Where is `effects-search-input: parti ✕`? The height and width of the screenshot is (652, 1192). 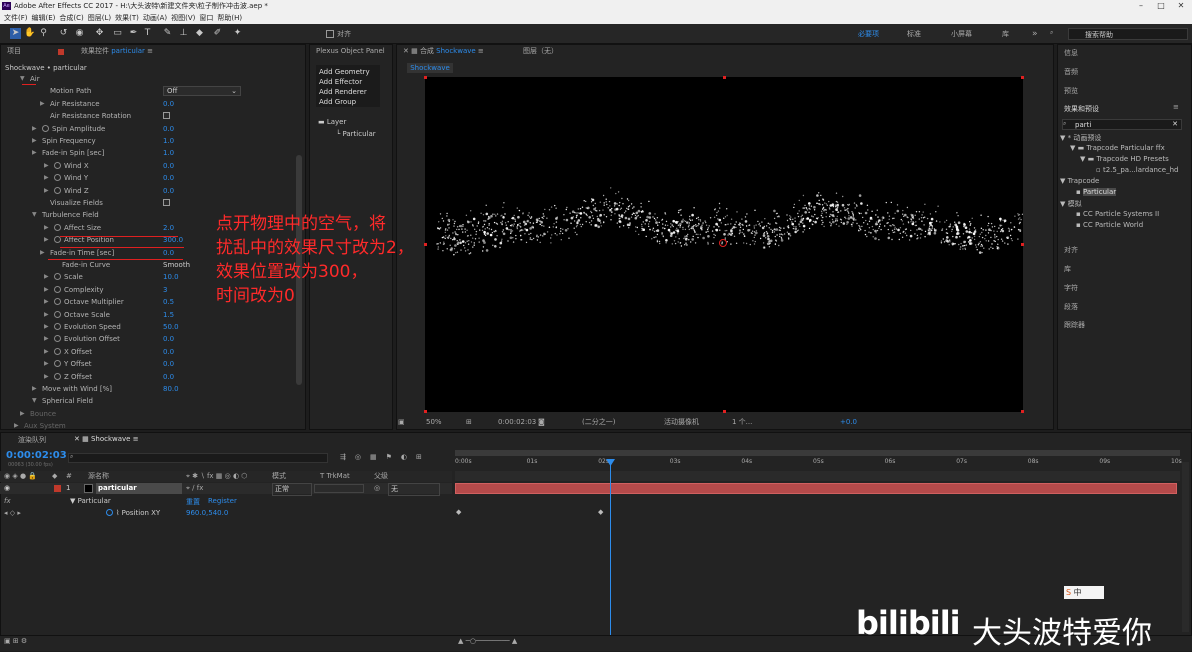 effects-search-input: parti ✕ is located at coordinates (1122, 124).